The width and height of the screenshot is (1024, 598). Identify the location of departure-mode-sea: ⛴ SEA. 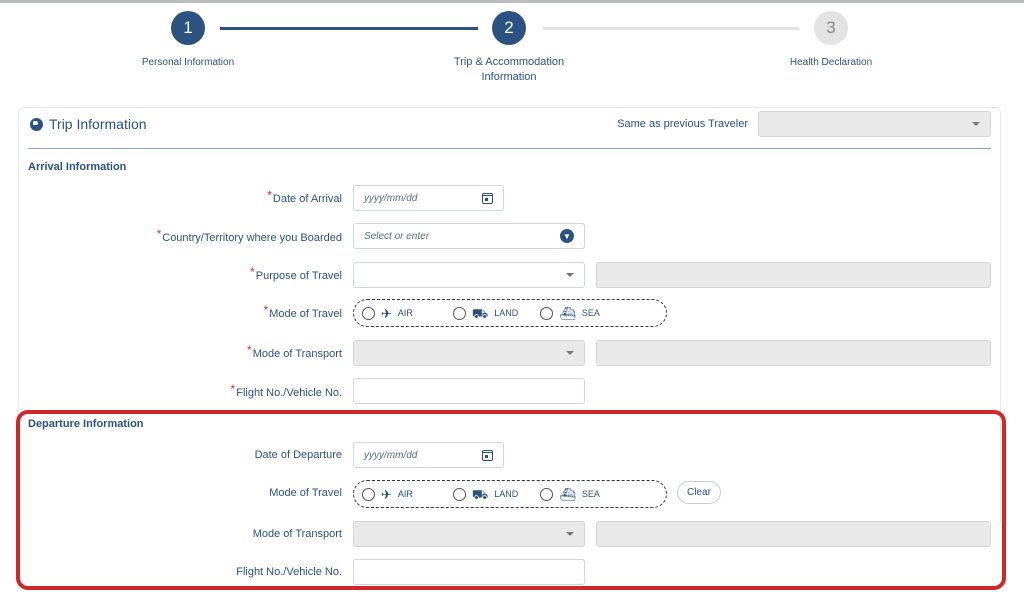
(570, 494).